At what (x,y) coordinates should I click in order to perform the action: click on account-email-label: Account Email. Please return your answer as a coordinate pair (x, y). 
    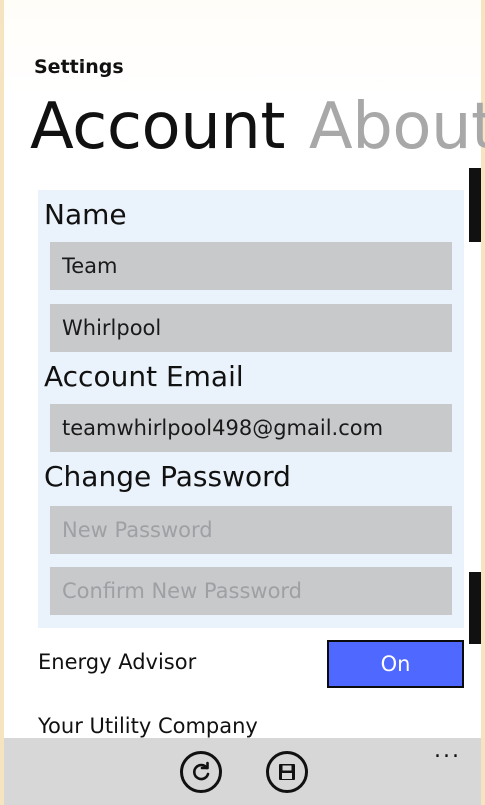
    Looking at the image, I should click on (144, 376).